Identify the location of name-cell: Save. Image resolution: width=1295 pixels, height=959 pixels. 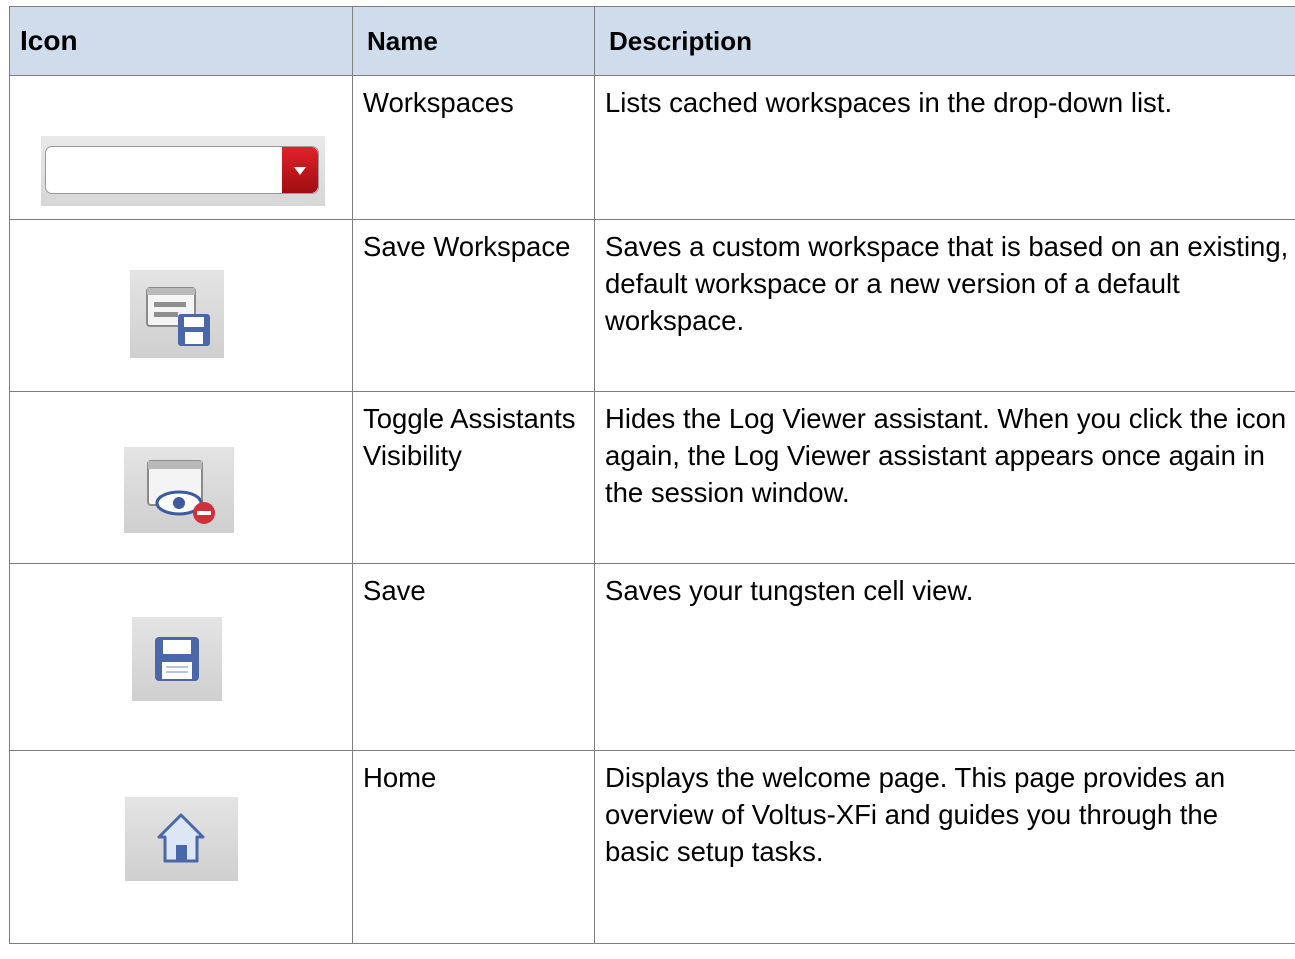
(473, 657).